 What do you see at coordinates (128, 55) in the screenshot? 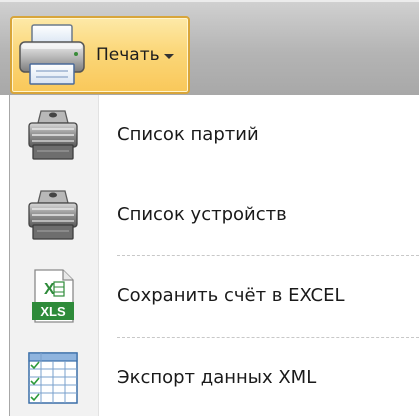
I see `print-button-label: Печать` at bounding box center [128, 55].